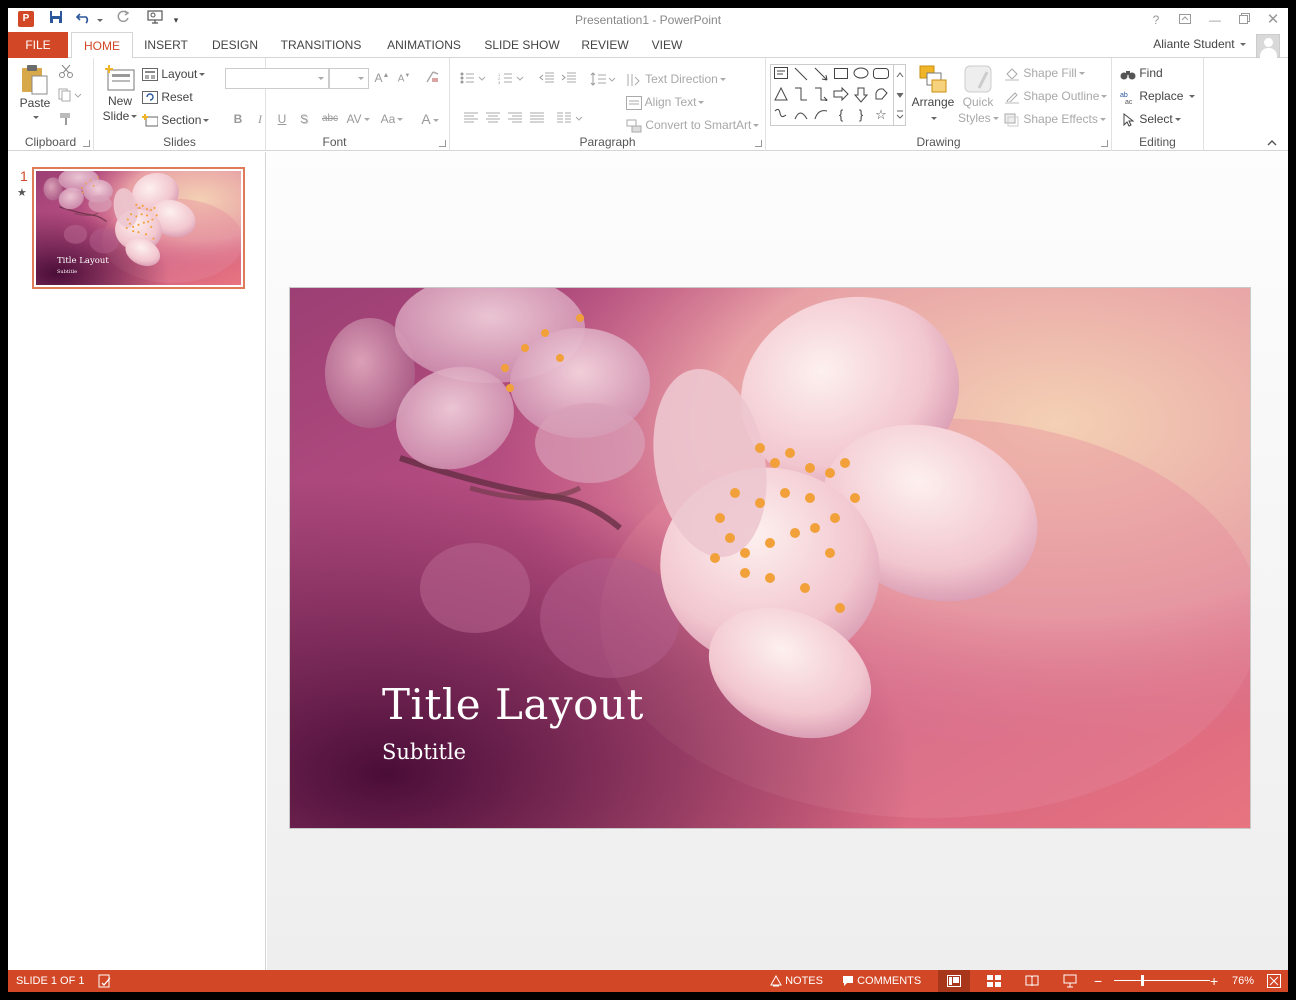 The height and width of the screenshot is (1000, 1296). I want to click on font-name-input, so click(277, 78).